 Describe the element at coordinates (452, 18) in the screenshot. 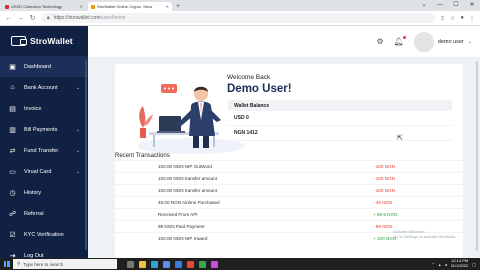

I see `bookmark-star-icon: ☆` at that location.